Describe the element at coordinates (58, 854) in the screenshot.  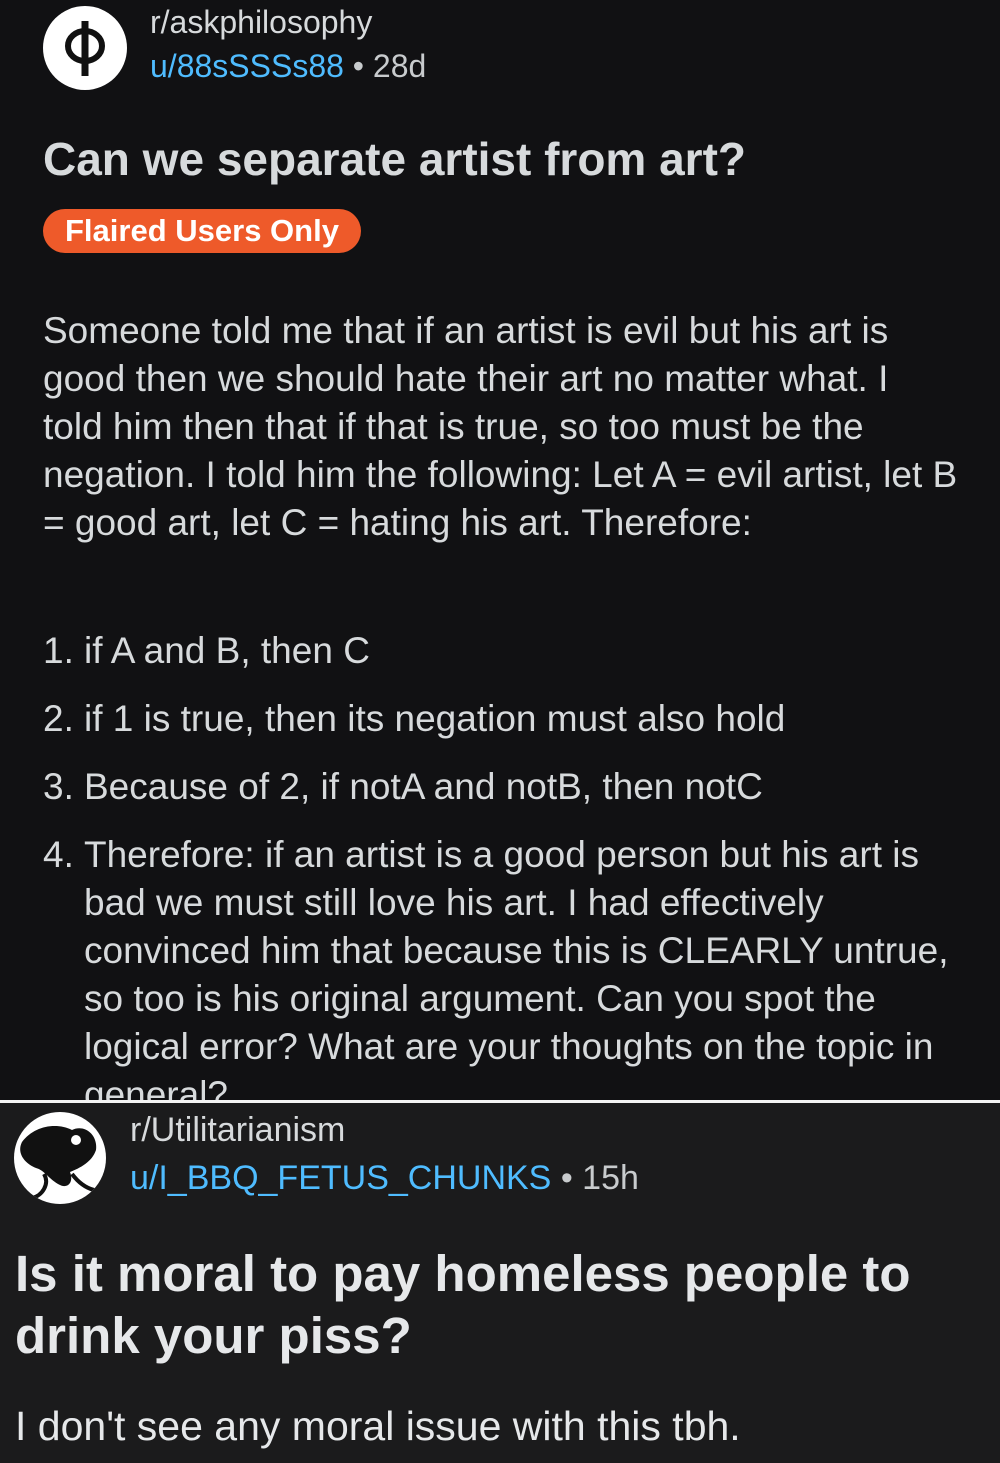
I see `list-number: 4.` at that location.